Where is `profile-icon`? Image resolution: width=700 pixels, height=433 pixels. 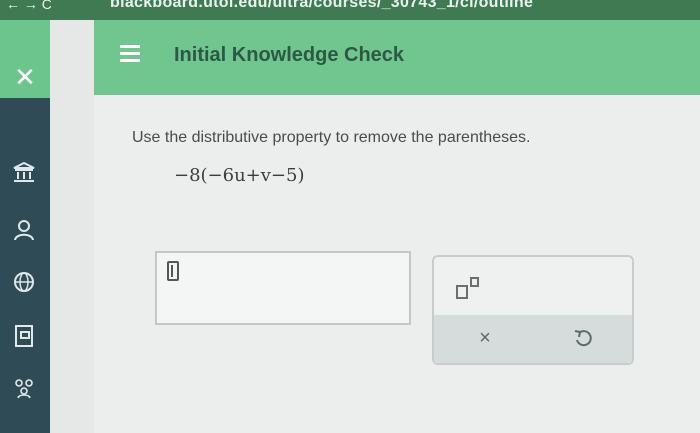 profile-icon is located at coordinates (24, 230).